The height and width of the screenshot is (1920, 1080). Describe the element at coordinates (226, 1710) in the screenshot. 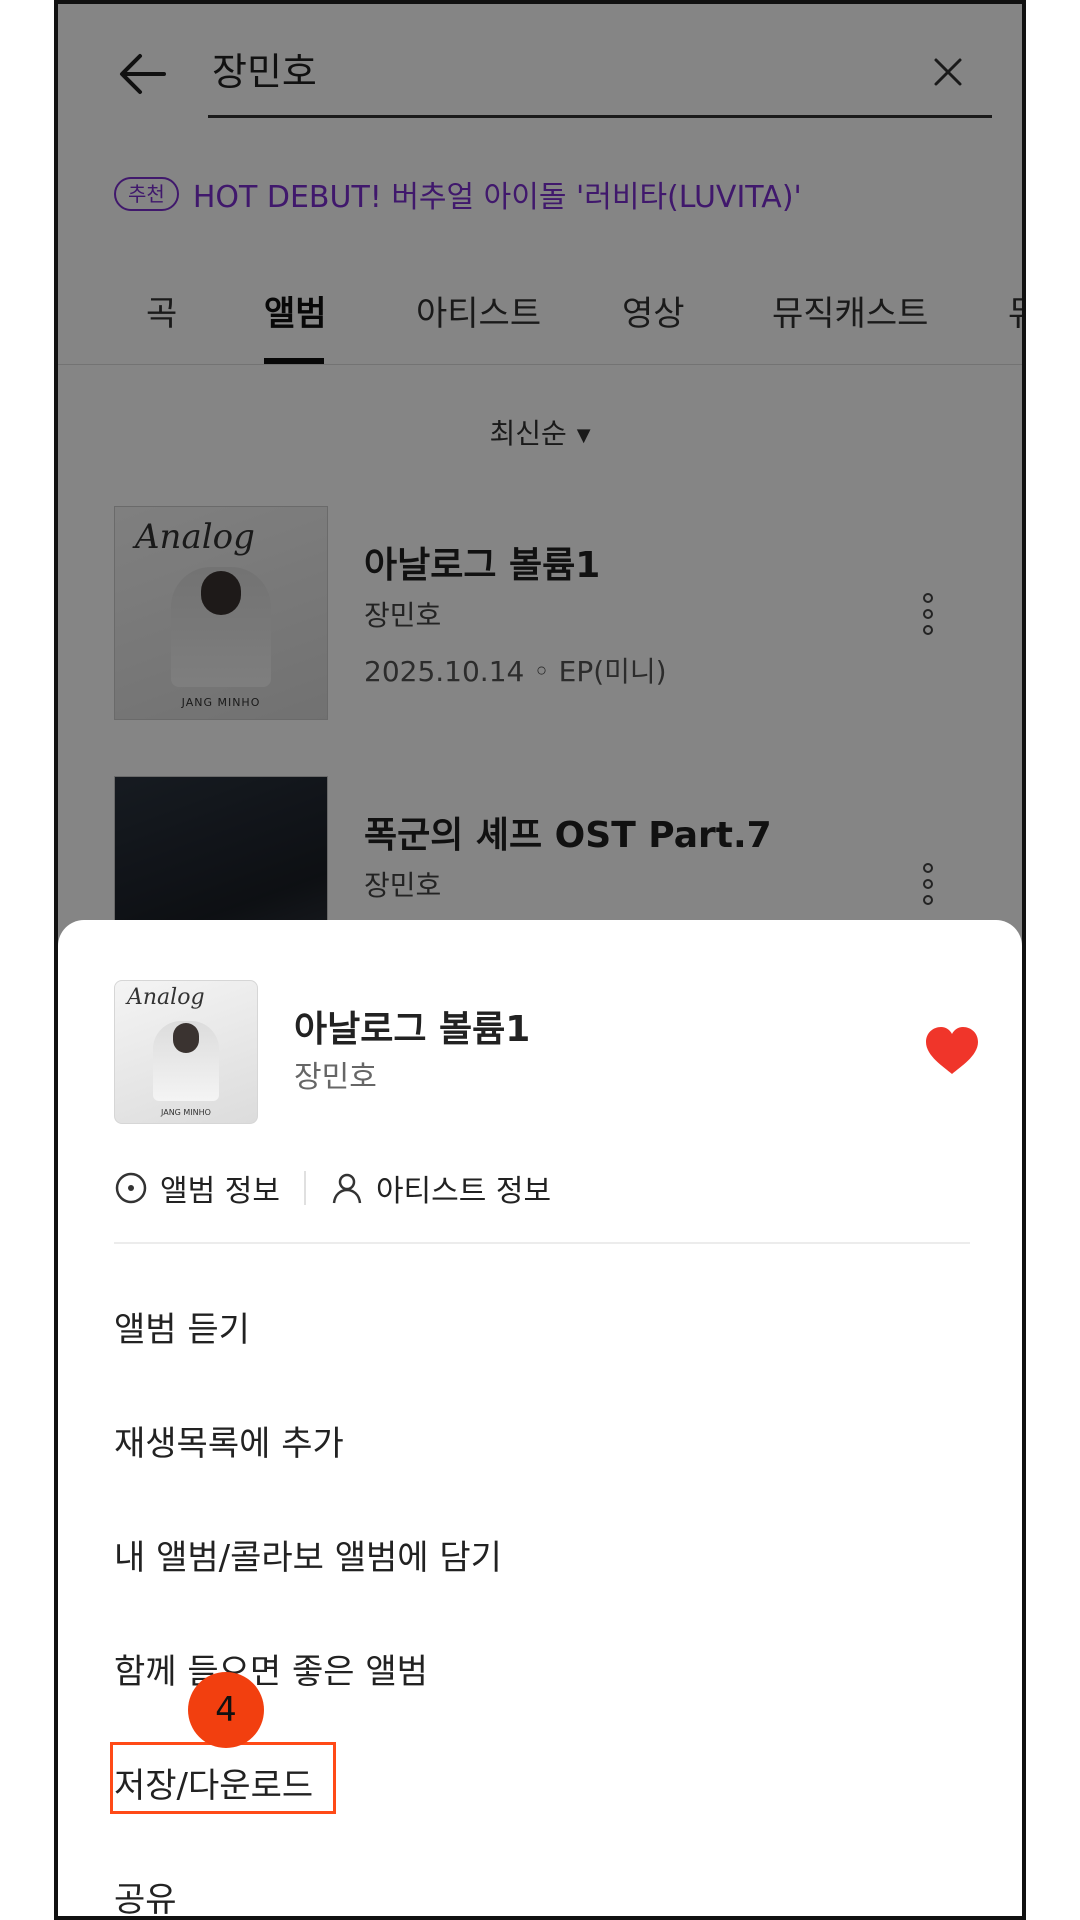

I see `step-number-badge: 4` at that location.